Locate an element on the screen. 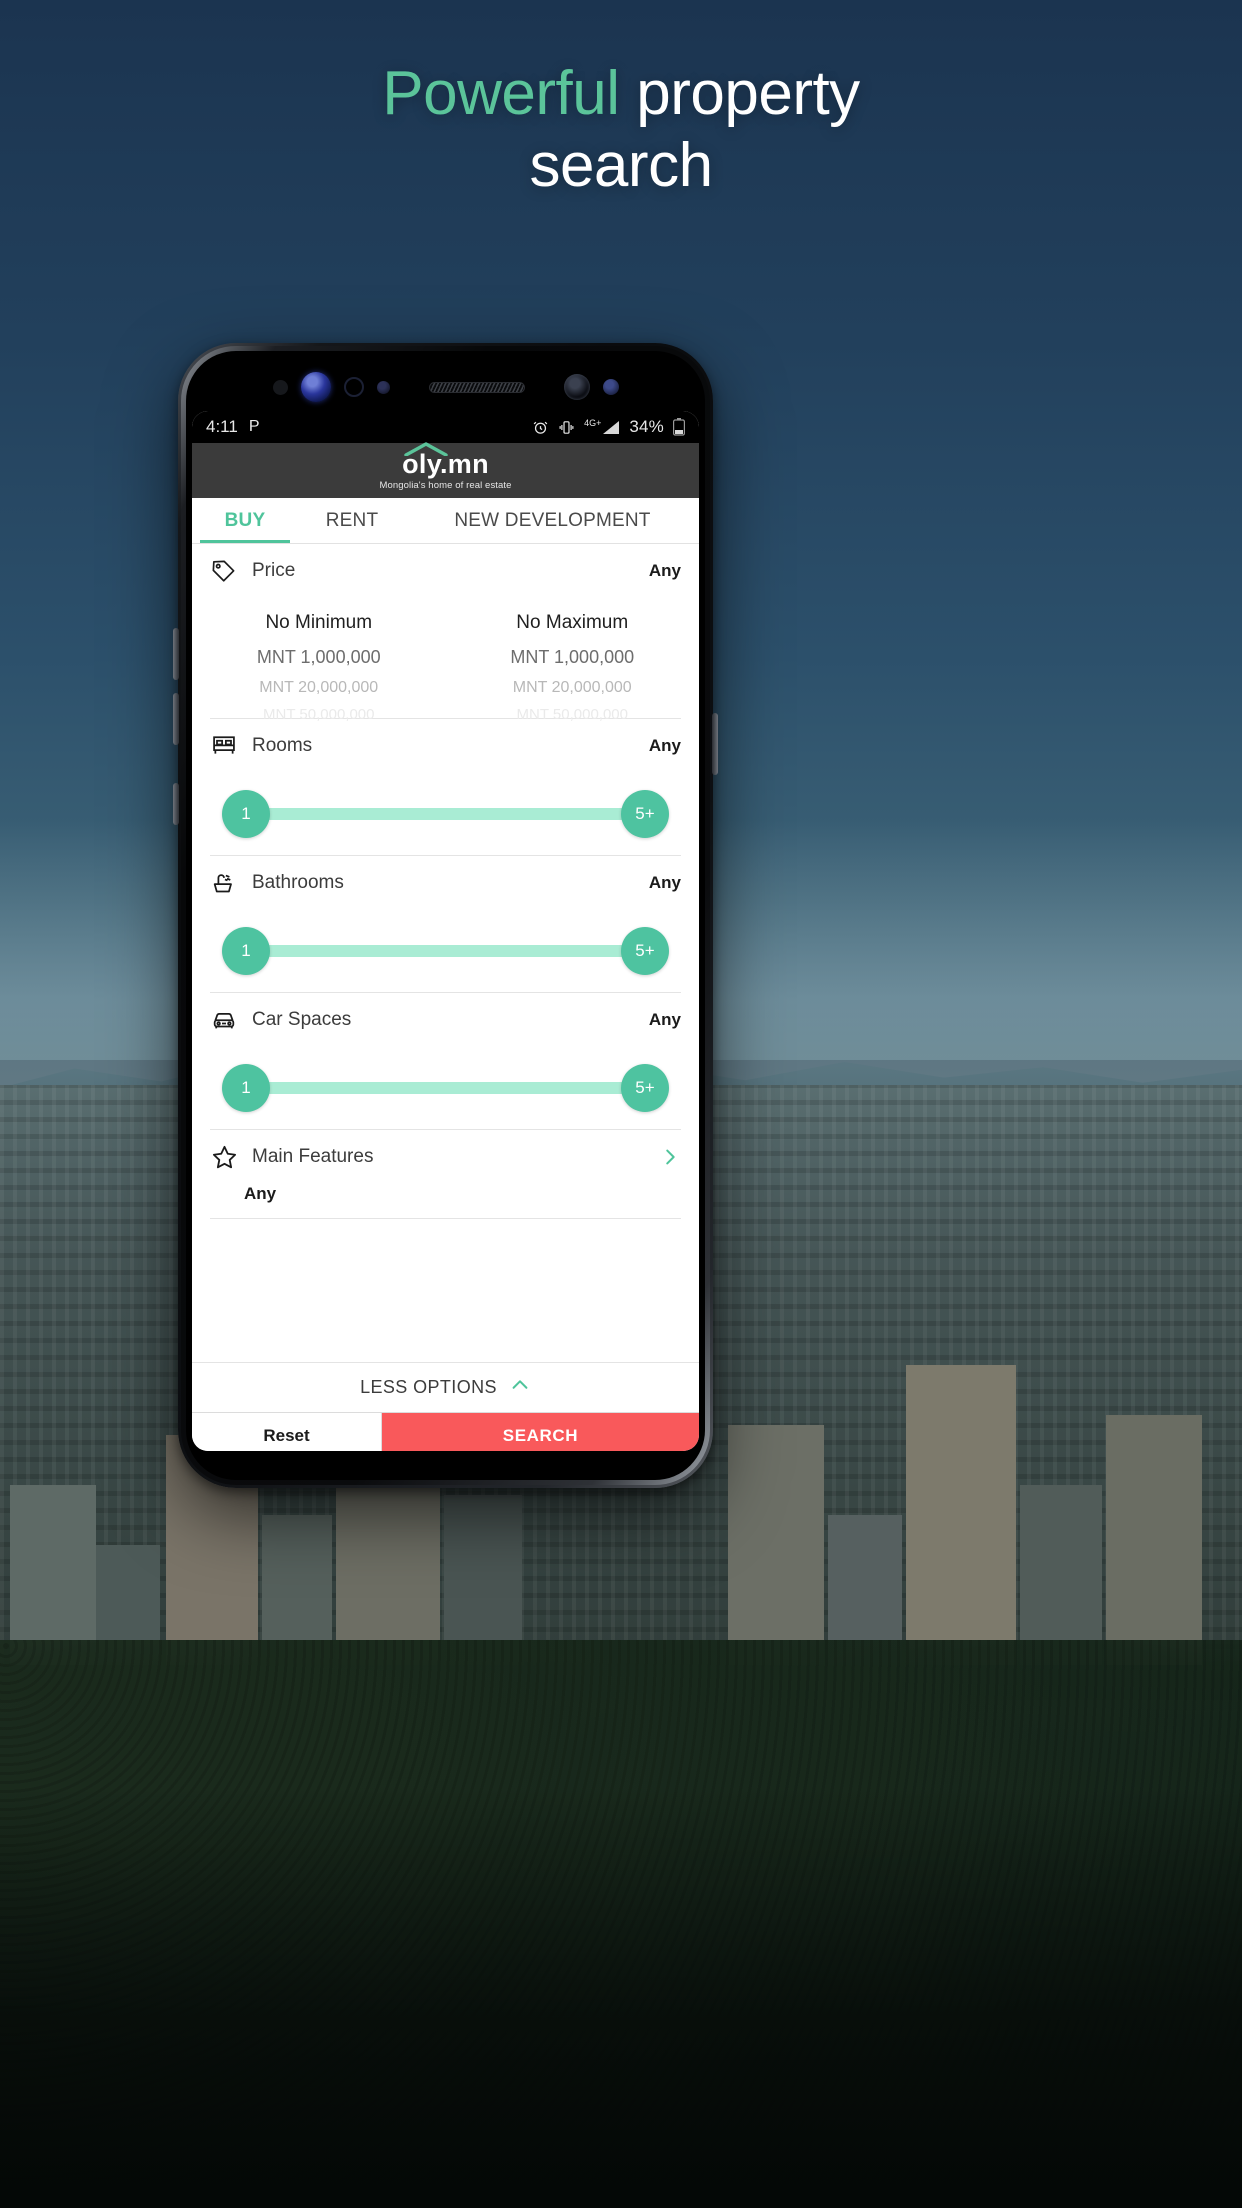  reset-button: Reset is located at coordinates (287, 1432).